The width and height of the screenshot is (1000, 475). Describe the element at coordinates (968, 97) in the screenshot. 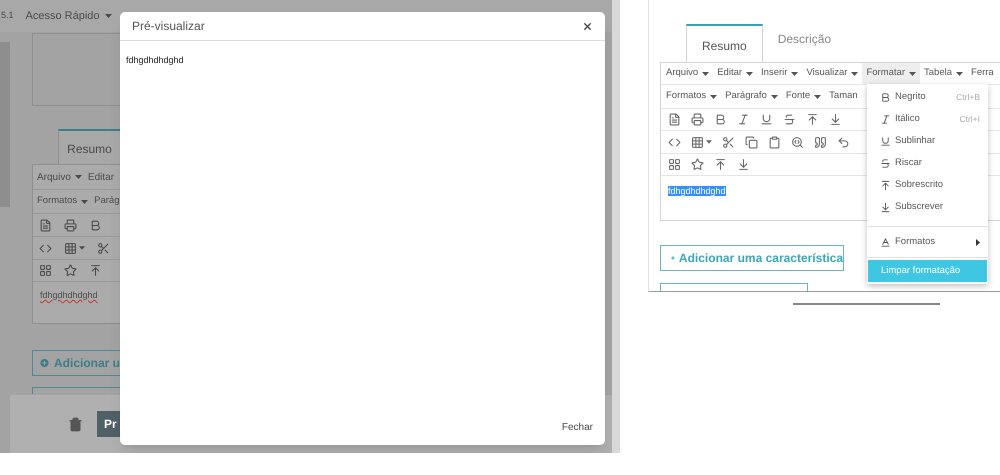

I see `shortcut-label: Ctrl+B` at that location.